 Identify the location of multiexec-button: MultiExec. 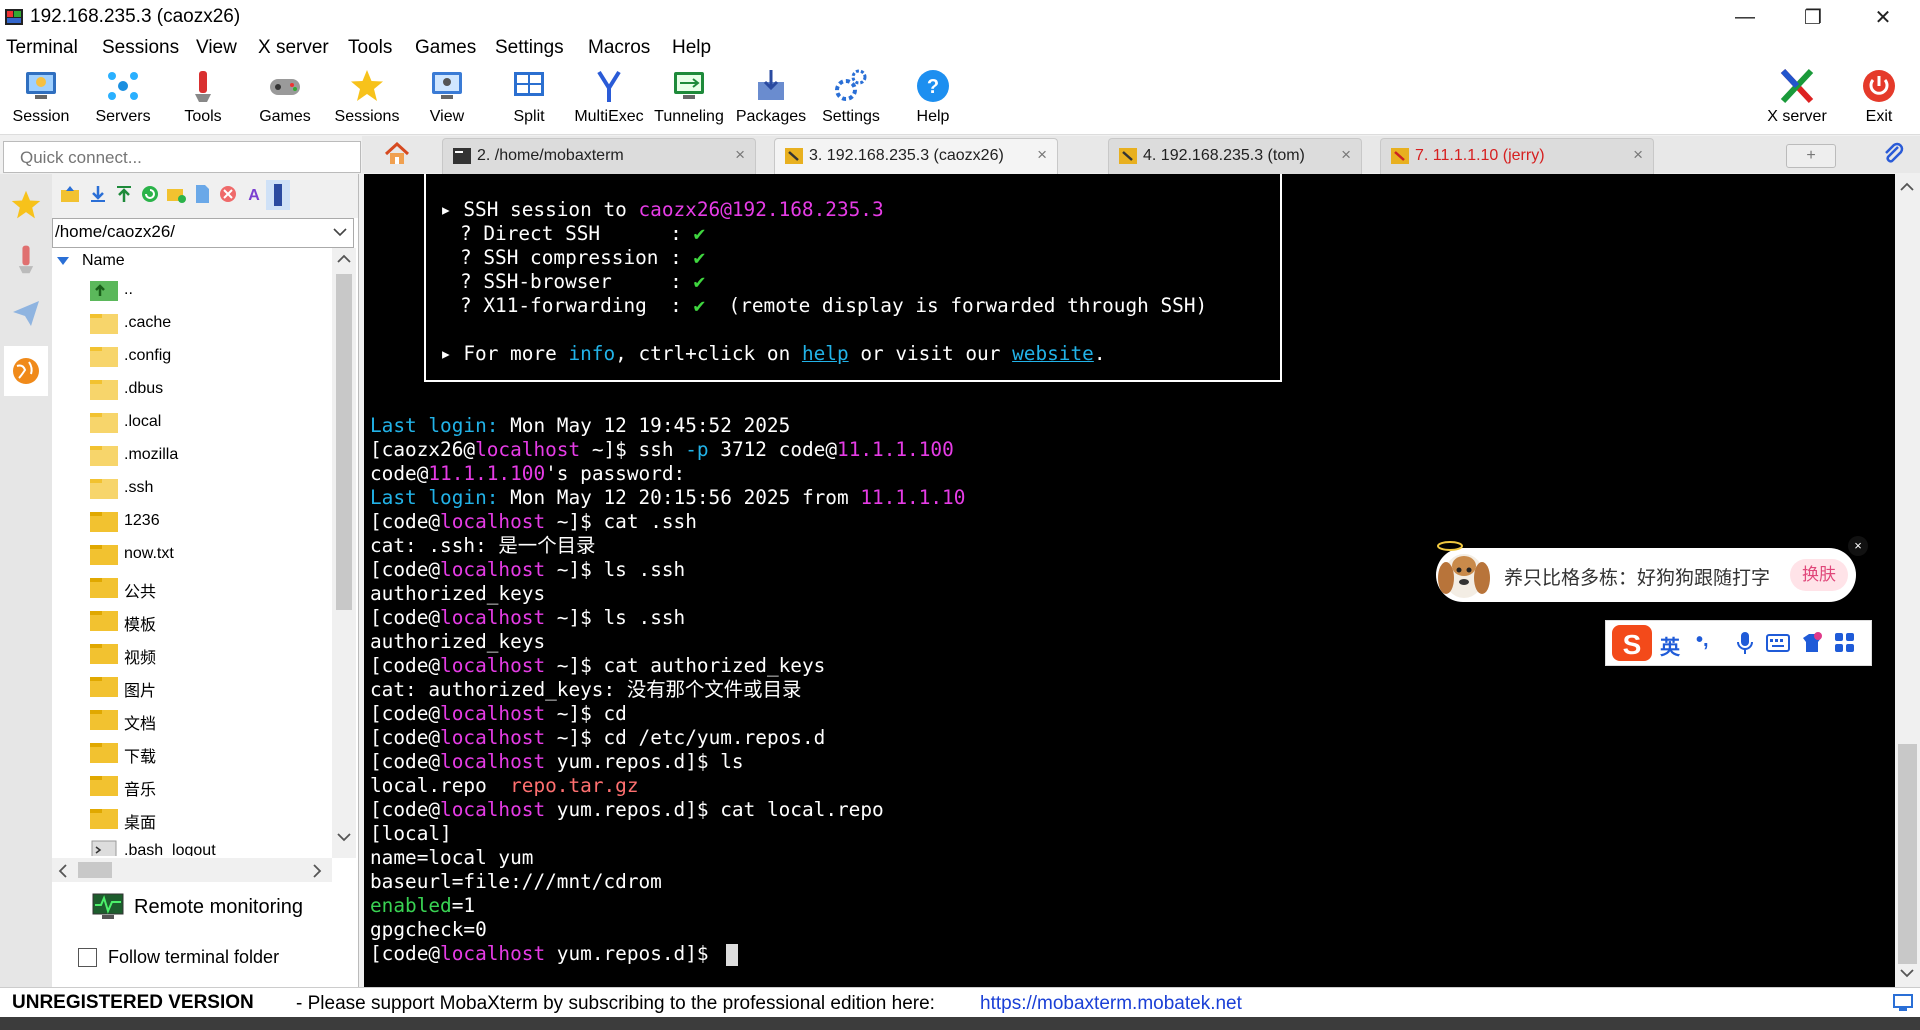
(609, 99).